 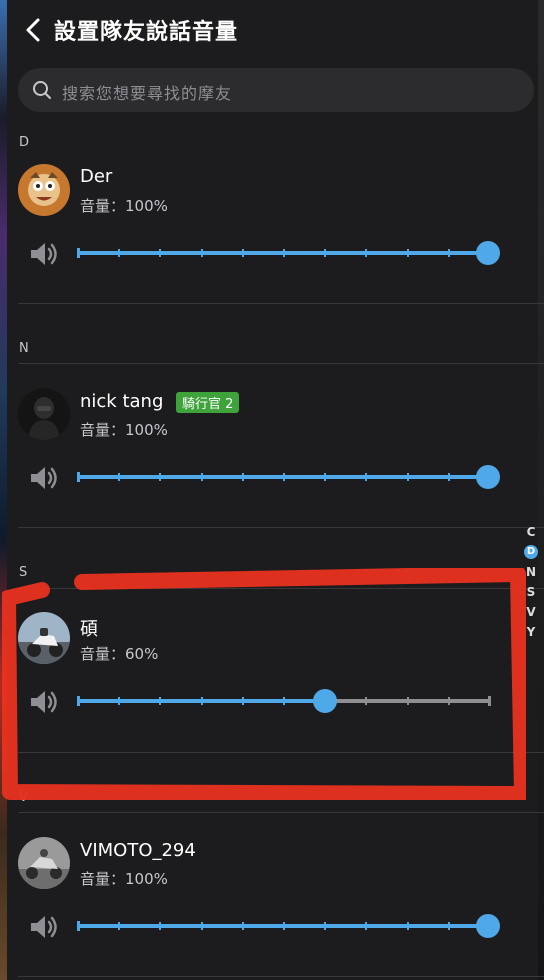 I want to click on chevron-left-icon, so click(x=33, y=30).